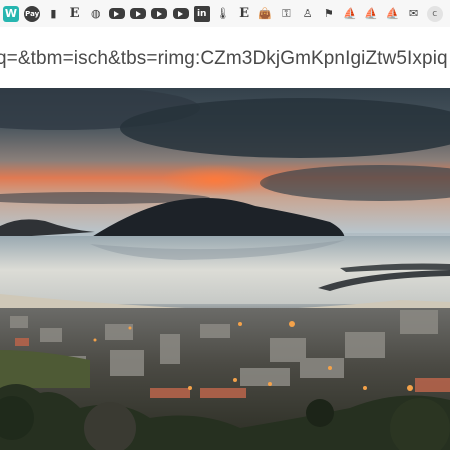  What do you see at coordinates (434, 13) in the screenshot?
I see `bookmark-c-icon: c` at bounding box center [434, 13].